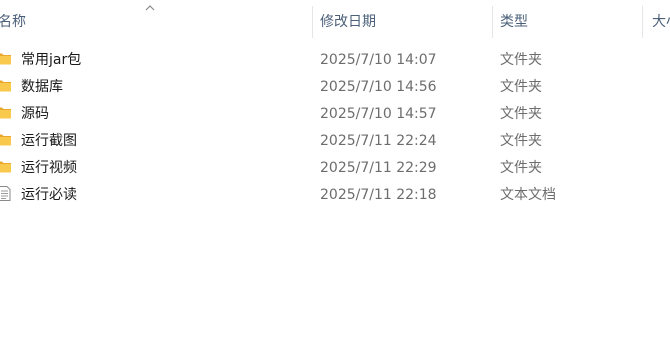 The image size is (670, 345). I want to click on file-row: 常用jar包 2025/7/10 14:07 文件夹, so click(335, 59).